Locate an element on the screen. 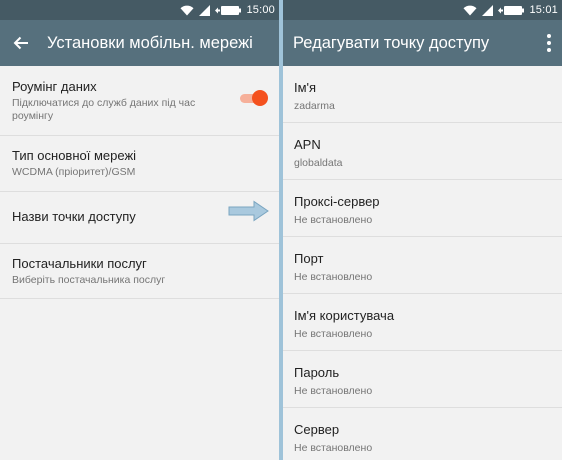 The height and width of the screenshot is (460, 562). item-title: Порт is located at coordinates (309, 258).